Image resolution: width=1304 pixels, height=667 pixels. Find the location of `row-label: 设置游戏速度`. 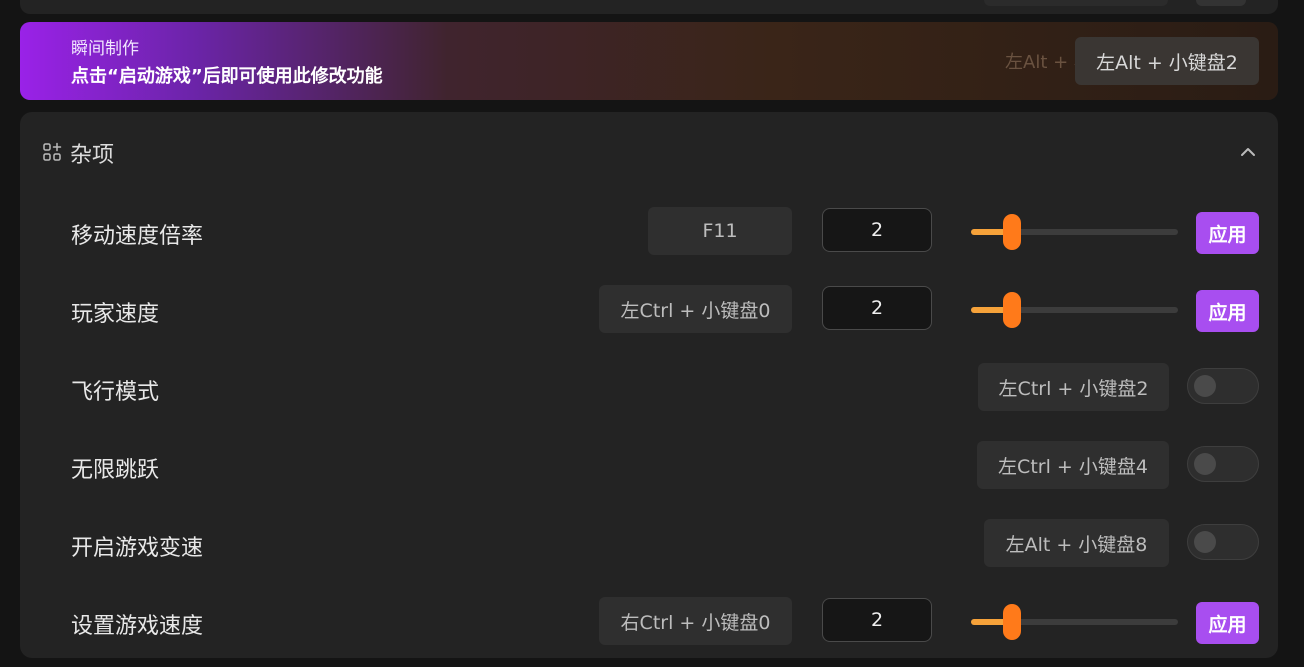

row-label: 设置游戏速度 is located at coordinates (137, 626).